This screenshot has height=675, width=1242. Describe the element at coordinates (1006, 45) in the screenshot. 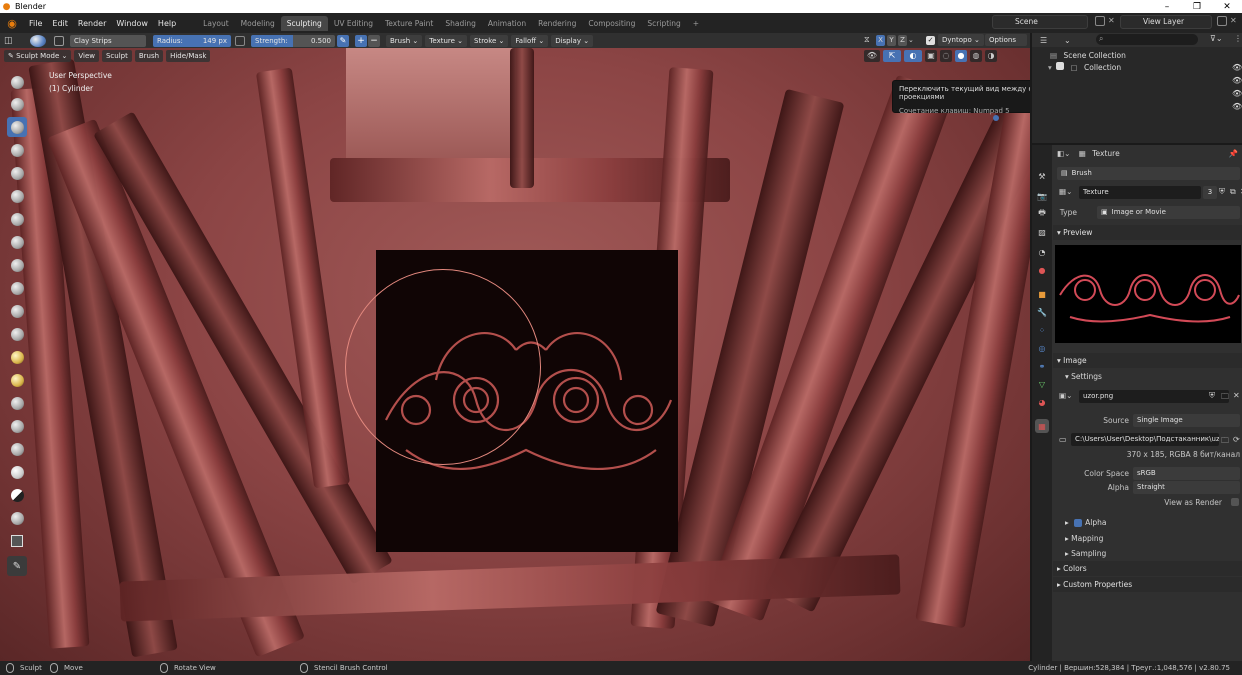

I see `options-dropdown: Options ⌄` at that location.